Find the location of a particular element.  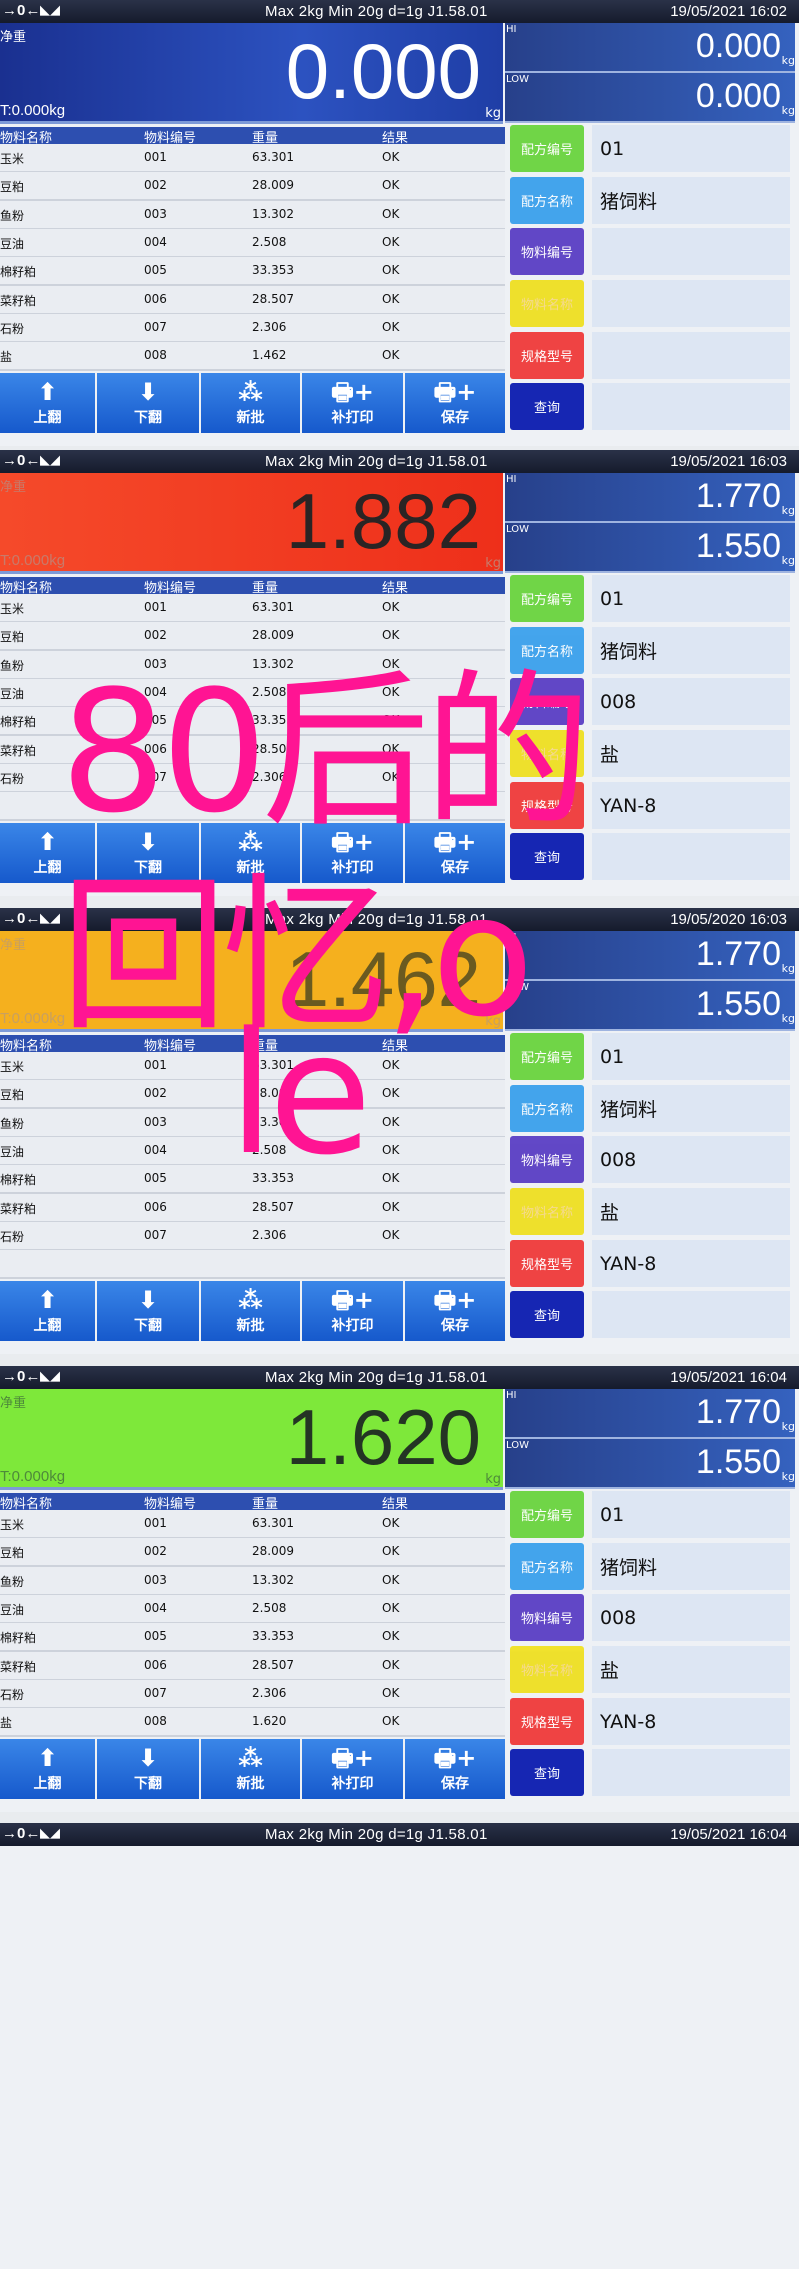

table-cell: 28.507 is located at coordinates (273, 298).